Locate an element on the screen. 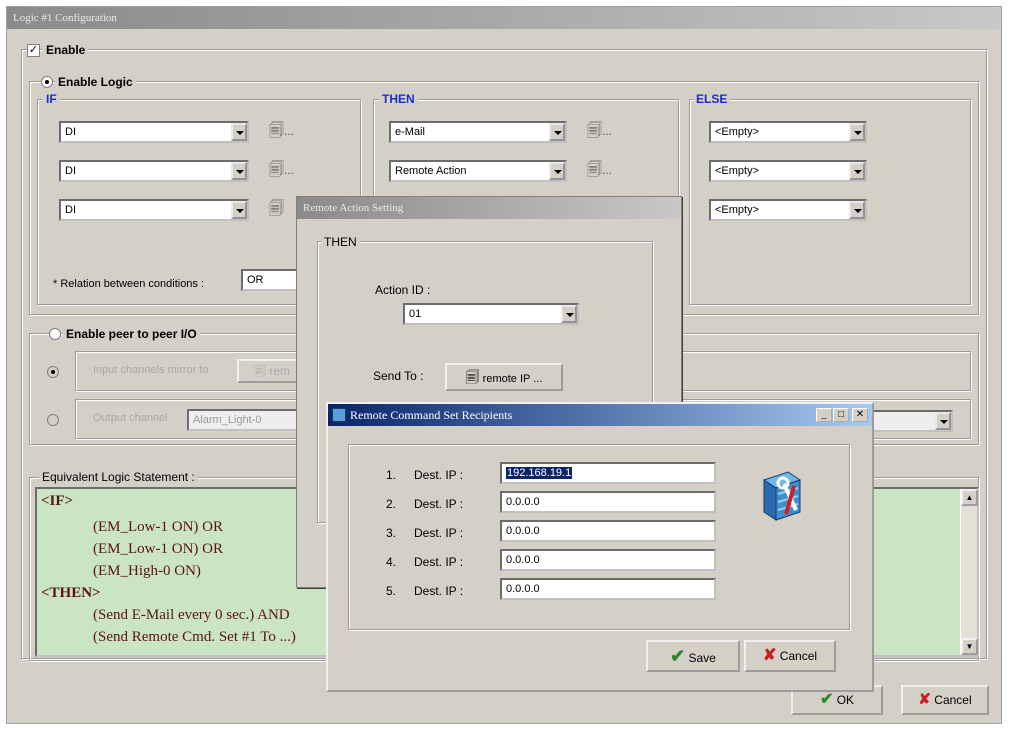 The image size is (1009, 732). dest-ip-1-input: 192.168.19.1 is located at coordinates (608, 473).